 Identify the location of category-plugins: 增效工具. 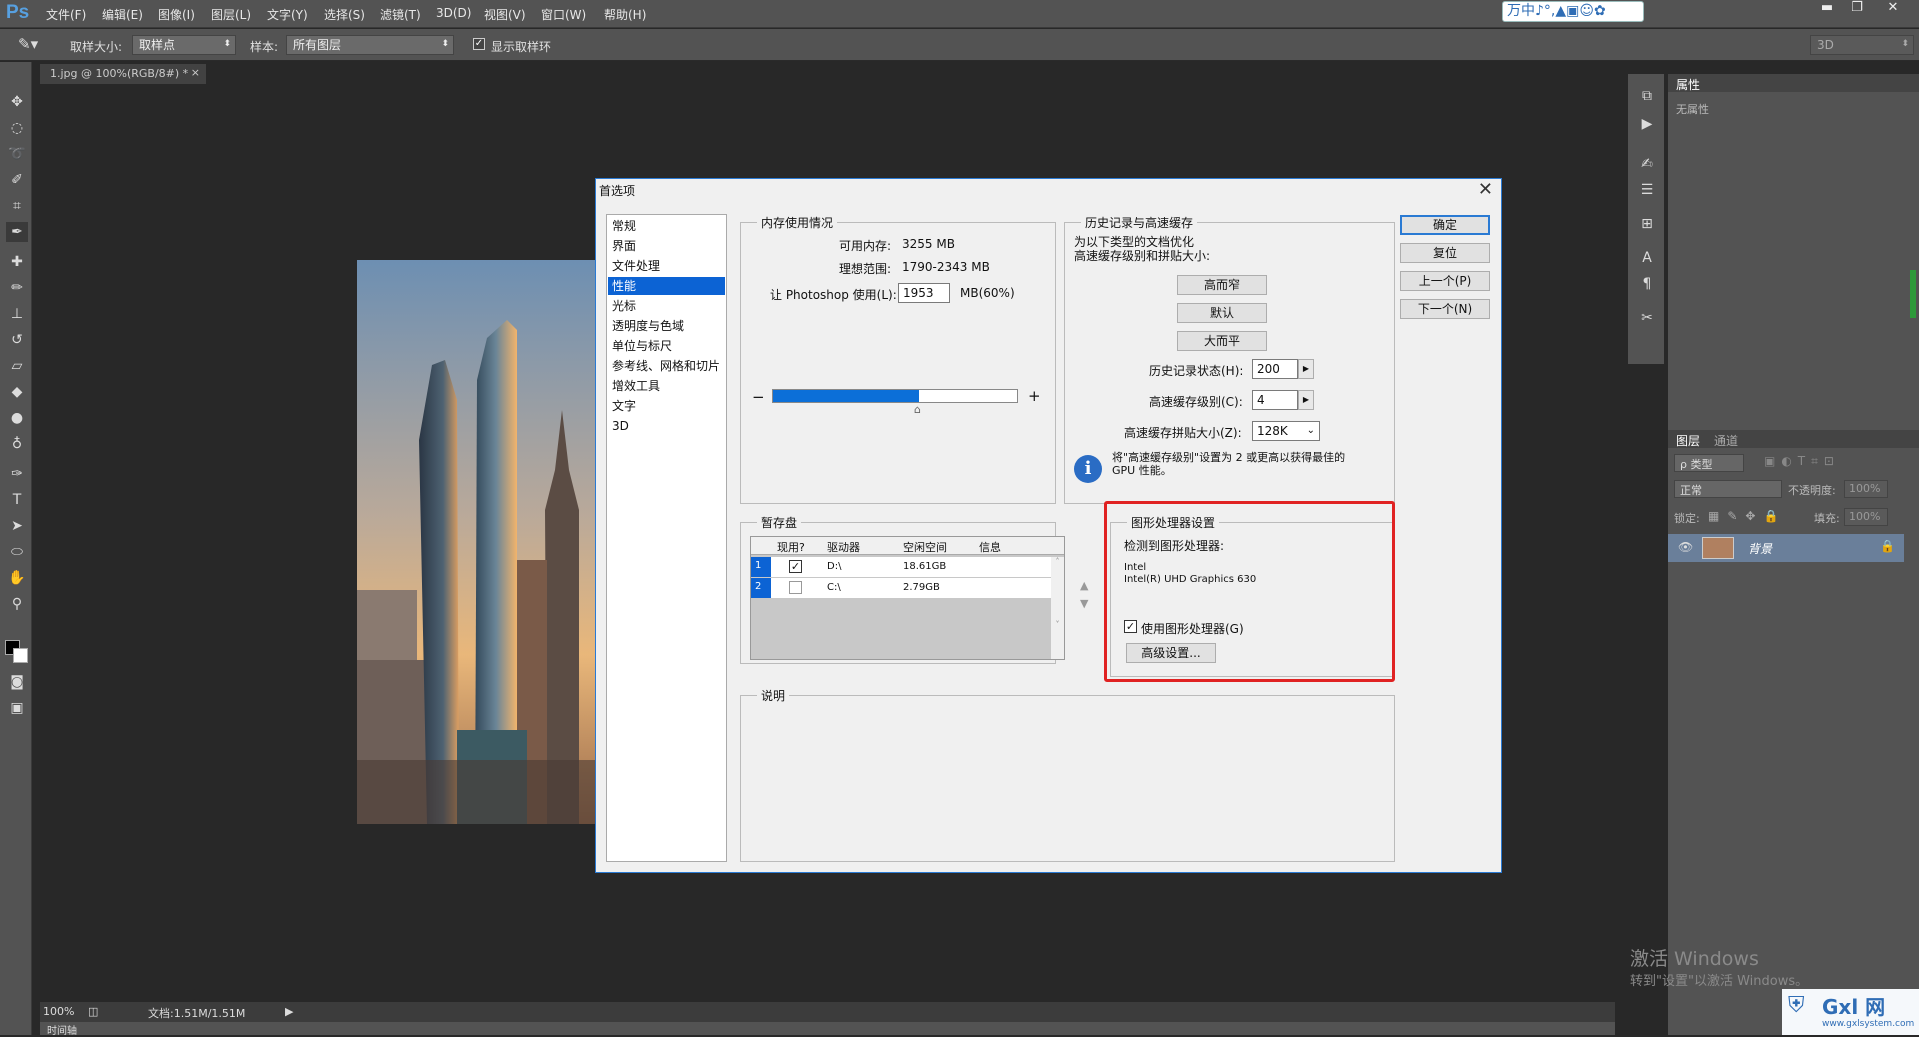
(666, 386).